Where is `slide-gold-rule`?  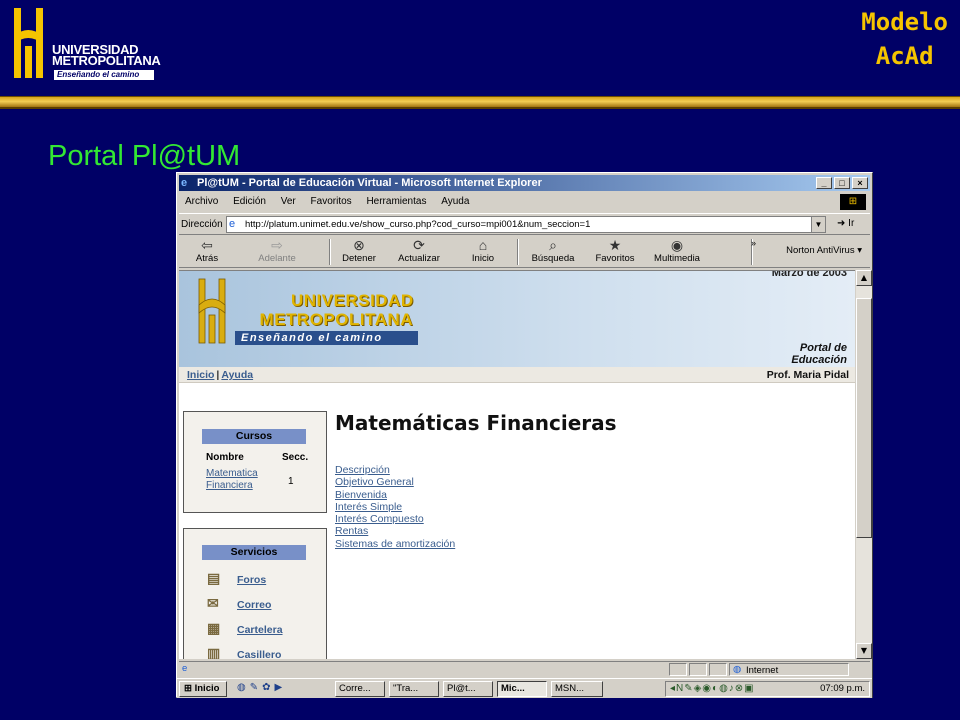 slide-gold-rule is located at coordinates (480, 102).